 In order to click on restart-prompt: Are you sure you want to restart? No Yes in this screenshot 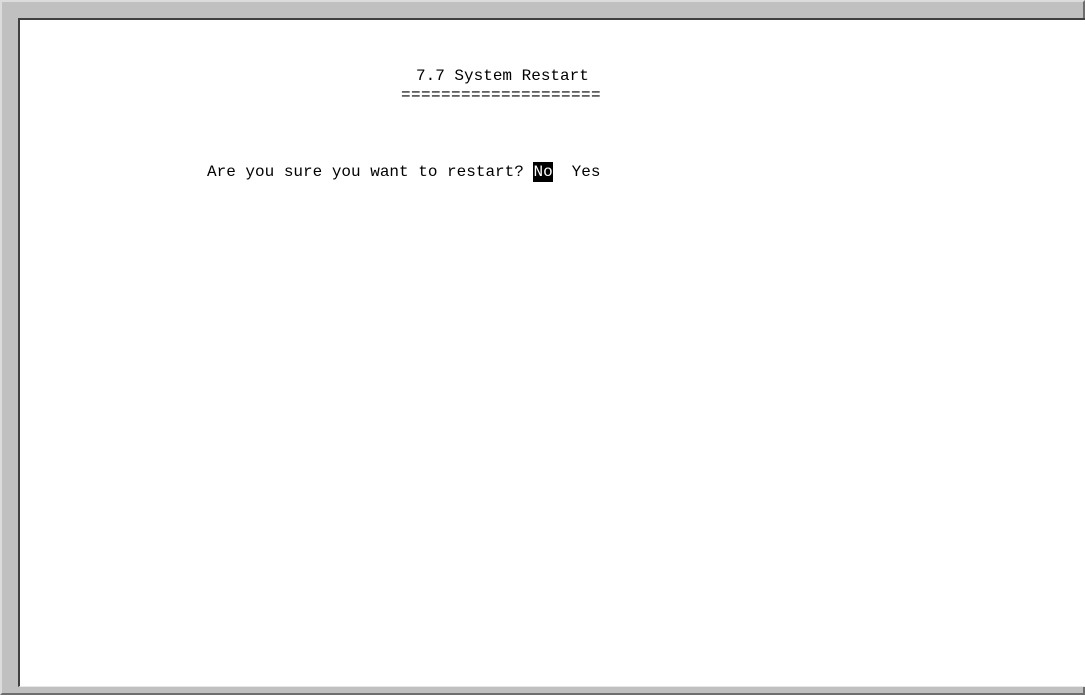, I will do `click(403, 172)`.